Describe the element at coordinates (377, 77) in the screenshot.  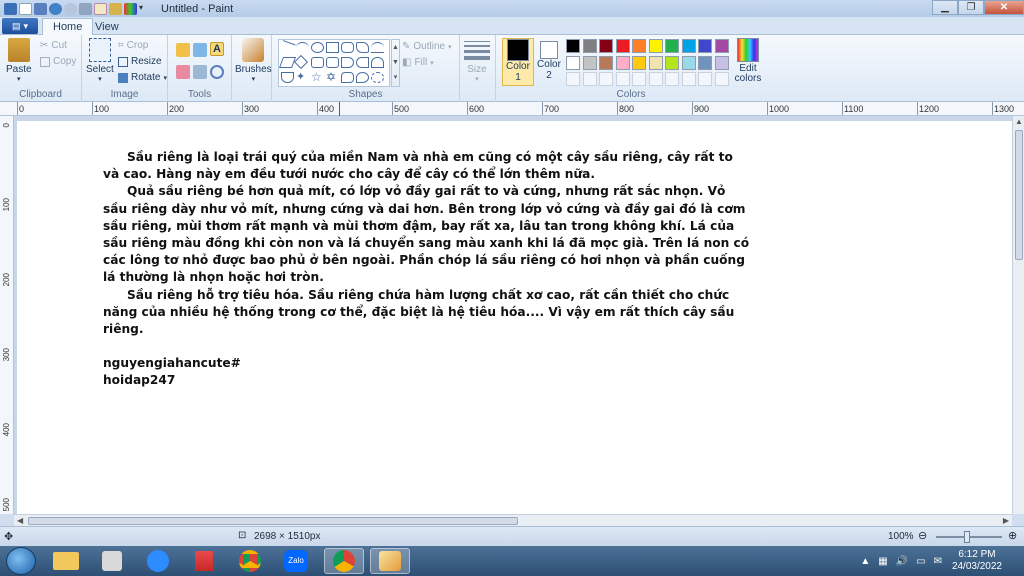
I see `callout-cloud-shape-icon` at that location.